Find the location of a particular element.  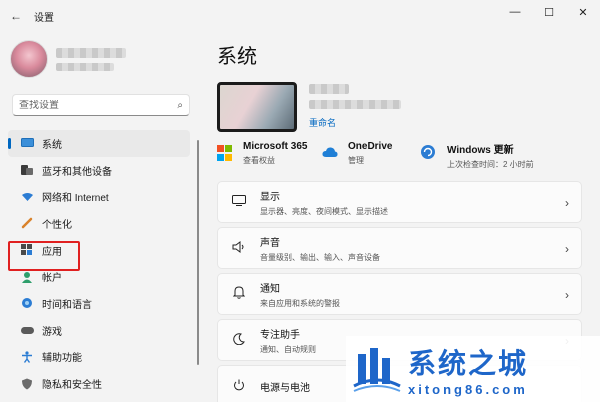

card-subtitle: 来自应用和系统的警报 is located at coordinates (300, 303).